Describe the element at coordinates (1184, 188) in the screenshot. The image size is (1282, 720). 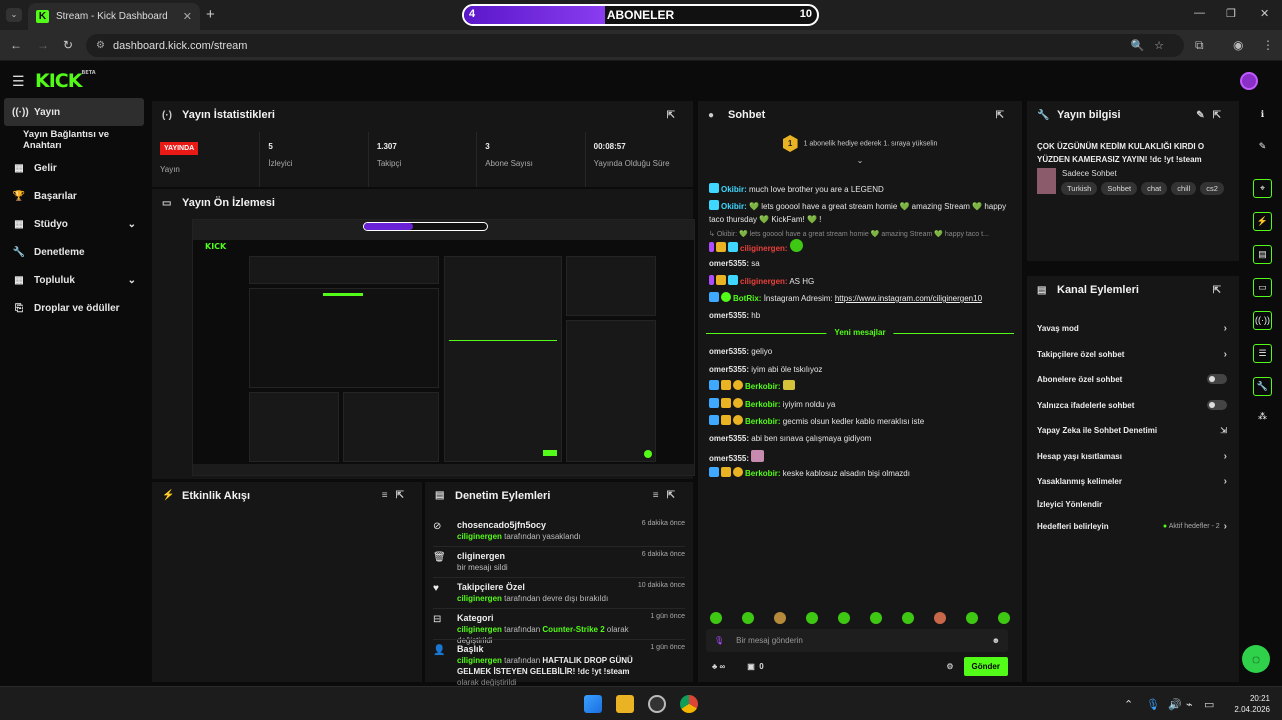
I see `tag: chill` at that location.